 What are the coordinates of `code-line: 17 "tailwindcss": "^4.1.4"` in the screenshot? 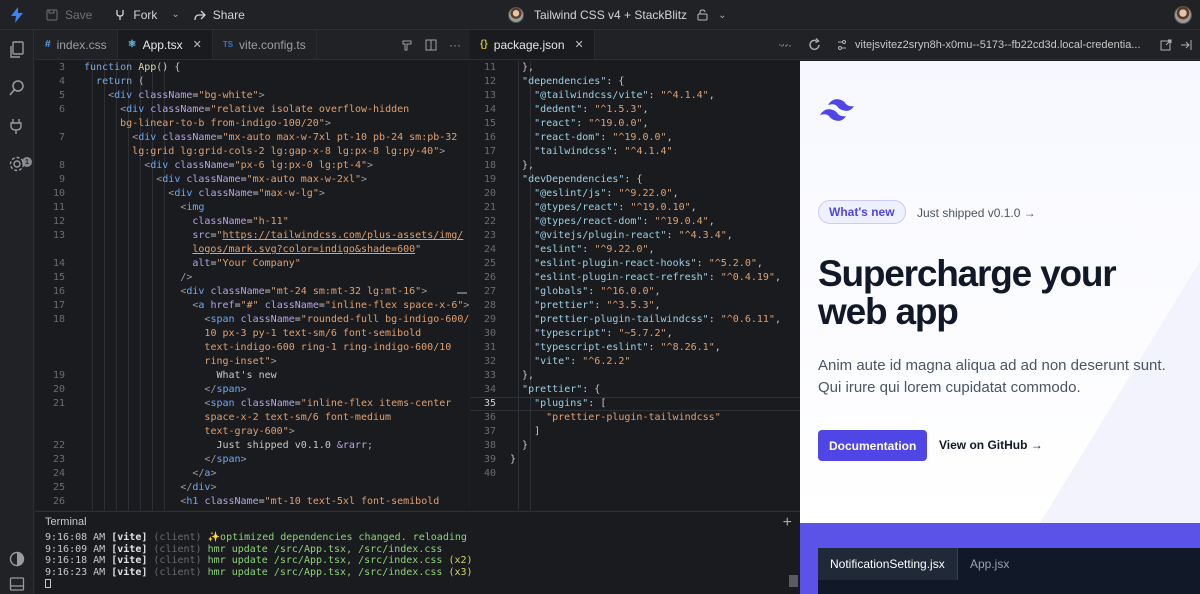 It's located at (635, 152).